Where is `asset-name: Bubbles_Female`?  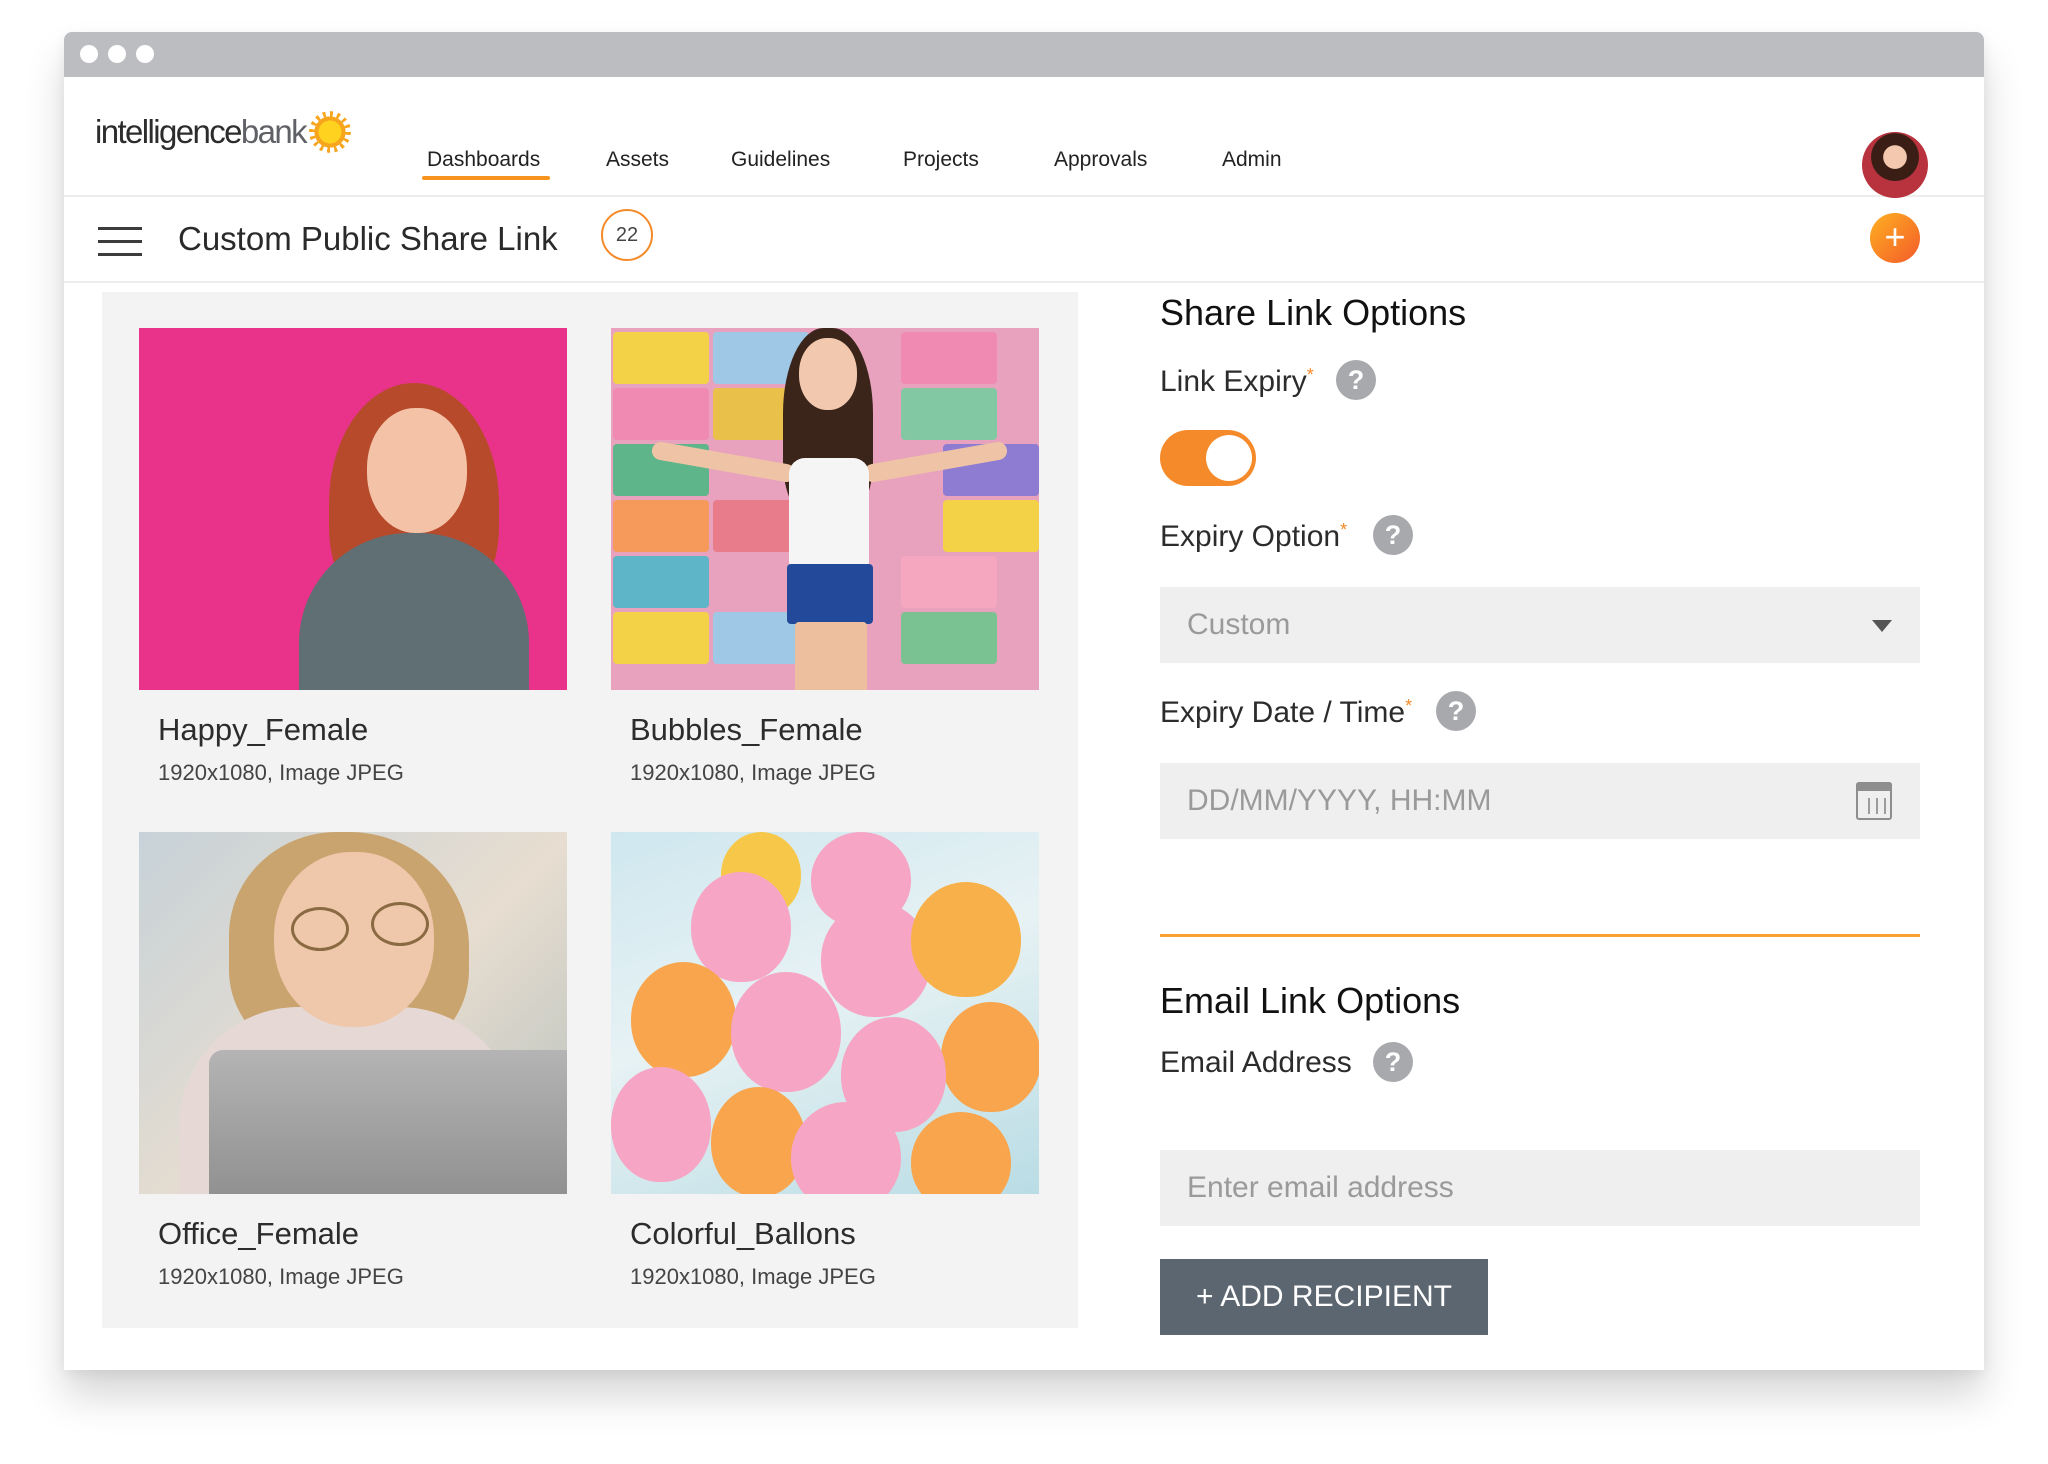
asset-name: Bubbles_Female is located at coordinates (746, 729).